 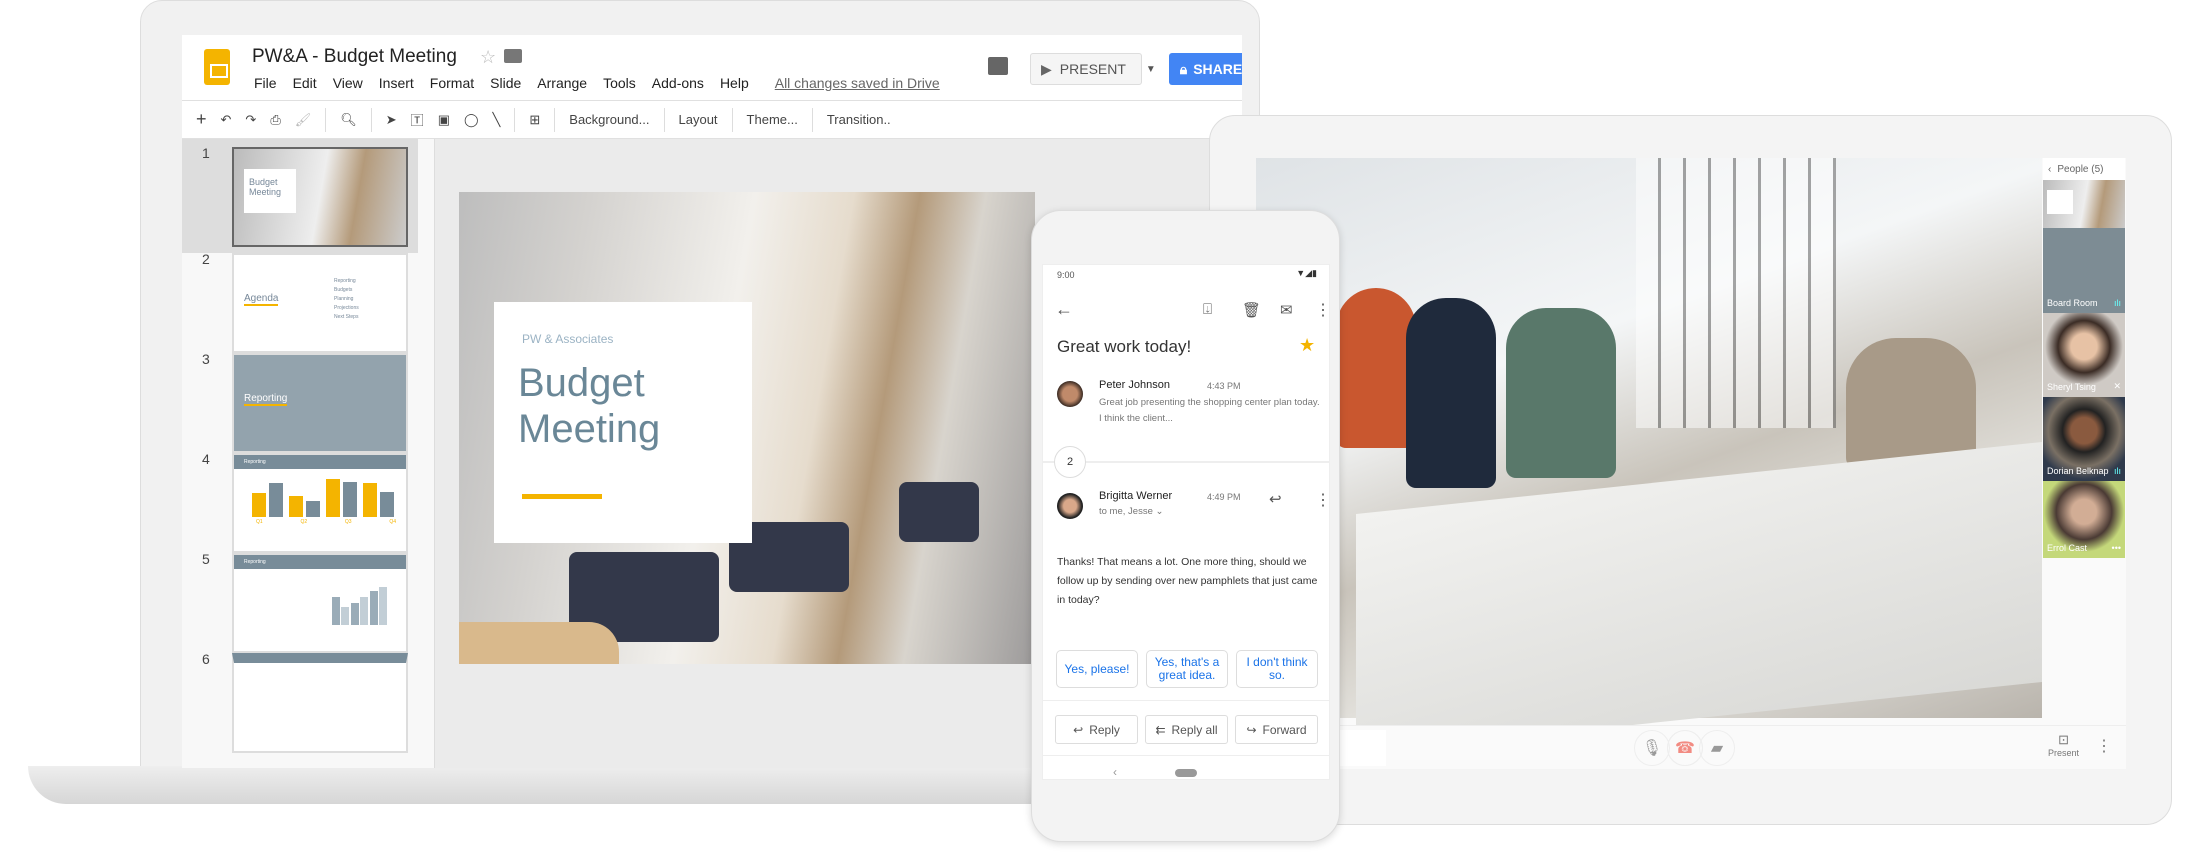 I want to click on delete-icon: 🗑︎, so click(x=1251, y=310).